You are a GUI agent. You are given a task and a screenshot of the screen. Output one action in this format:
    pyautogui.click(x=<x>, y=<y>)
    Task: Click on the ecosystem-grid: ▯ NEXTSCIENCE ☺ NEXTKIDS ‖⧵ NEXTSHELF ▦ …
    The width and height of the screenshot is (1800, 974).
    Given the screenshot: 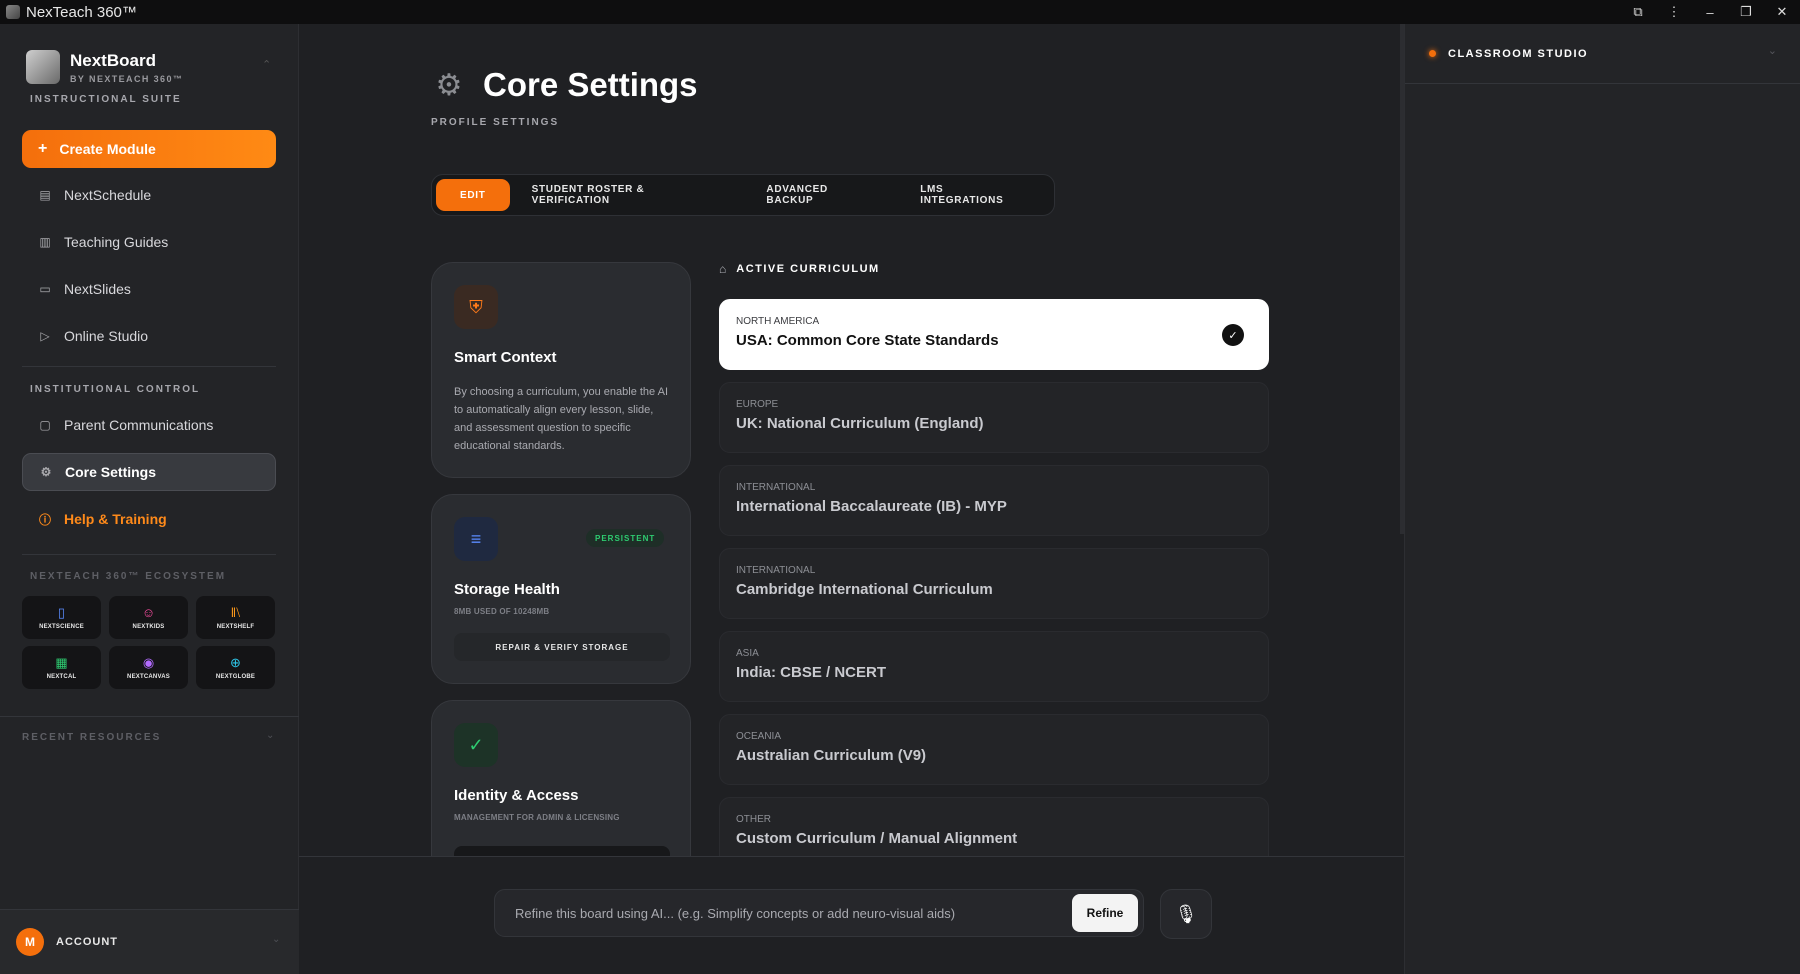 What is the action you would take?
    pyautogui.click(x=150, y=642)
    